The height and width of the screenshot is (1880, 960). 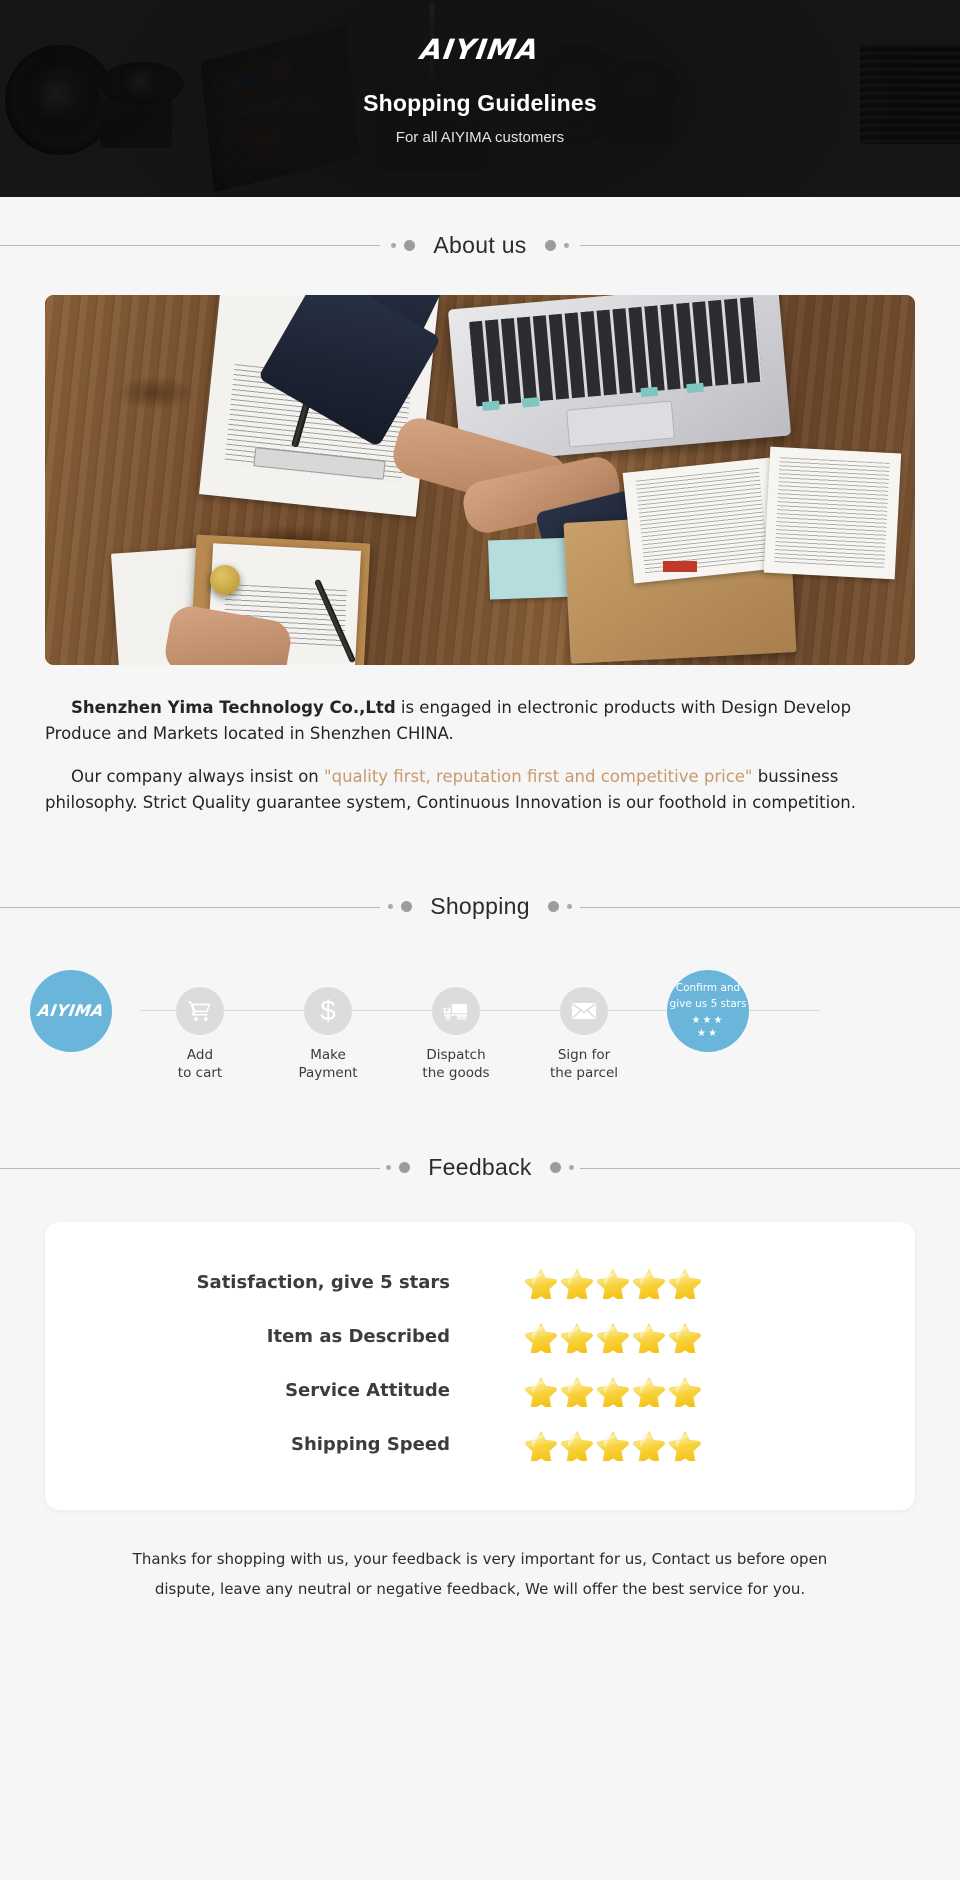 I want to click on step-cart-circle, so click(x=200, y=1010).